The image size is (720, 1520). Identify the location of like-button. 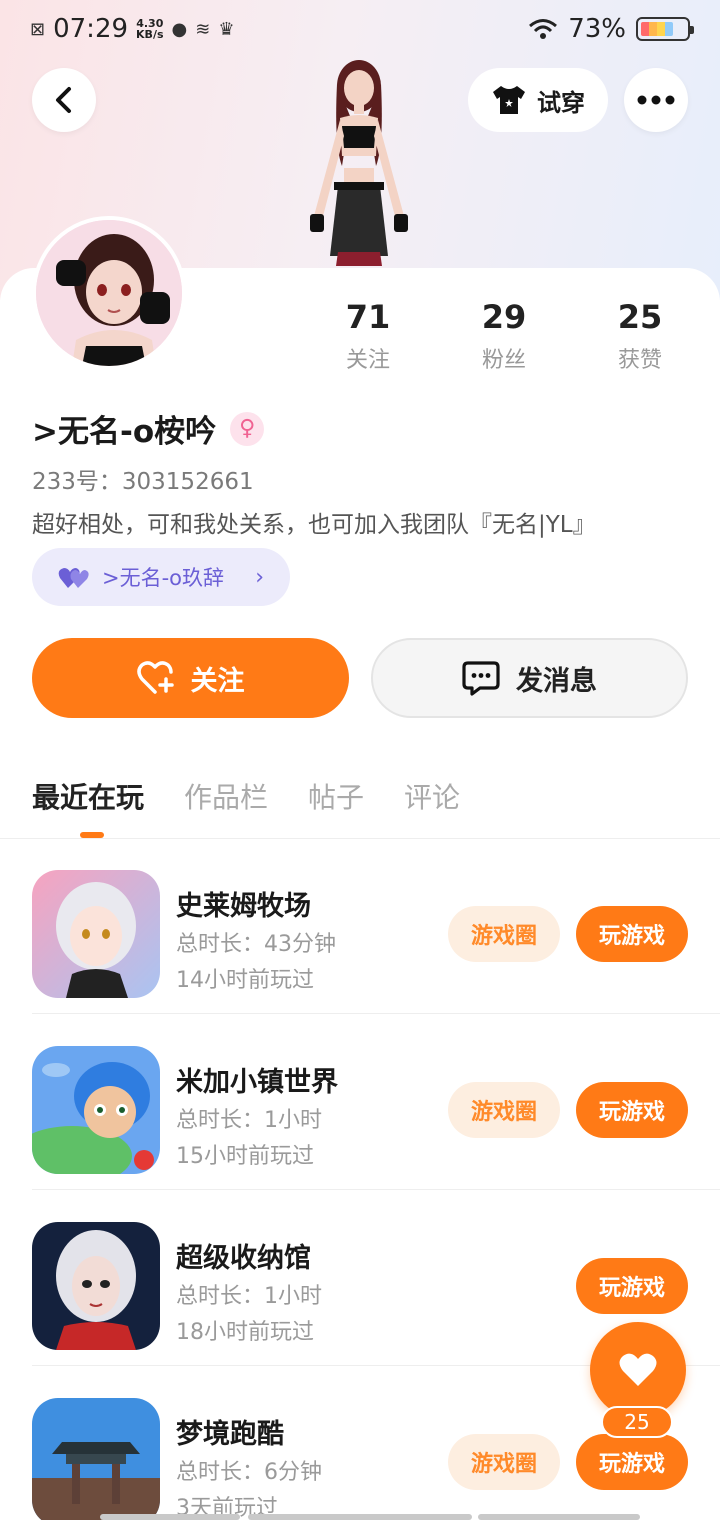
(638, 1370).